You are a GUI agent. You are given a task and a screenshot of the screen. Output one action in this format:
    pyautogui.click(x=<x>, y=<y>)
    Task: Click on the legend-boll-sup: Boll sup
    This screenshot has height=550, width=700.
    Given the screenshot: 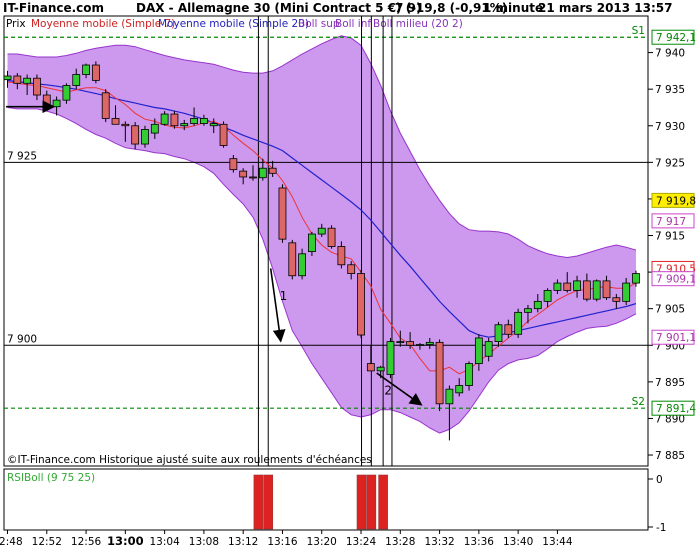 What is the action you would take?
    pyautogui.click(x=319, y=24)
    